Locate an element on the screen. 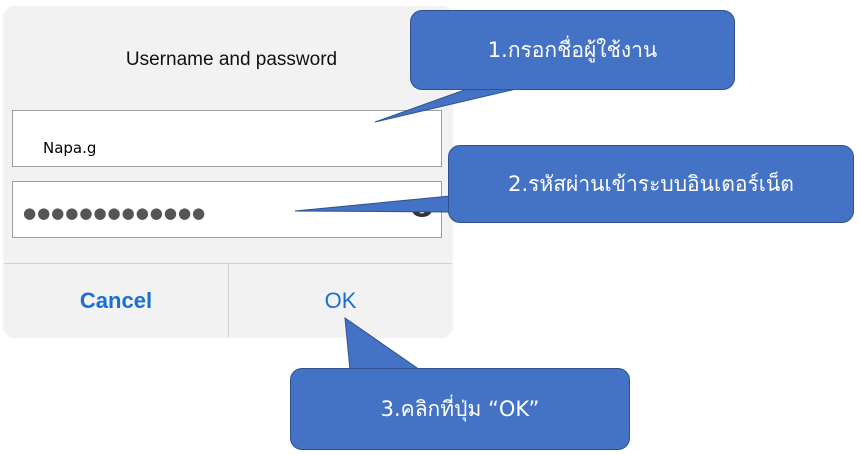 The width and height of the screenshot is (861, 455). callout-step-1: 1.กรอกชื่อผู้ใช้งาน is located at coordinates (572, 50).